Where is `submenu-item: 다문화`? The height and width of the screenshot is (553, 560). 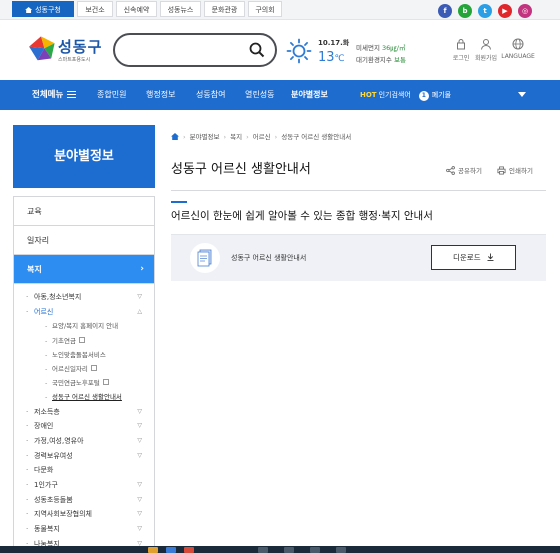
submenu-item: 다문화 is located at coordinates (84, 470).